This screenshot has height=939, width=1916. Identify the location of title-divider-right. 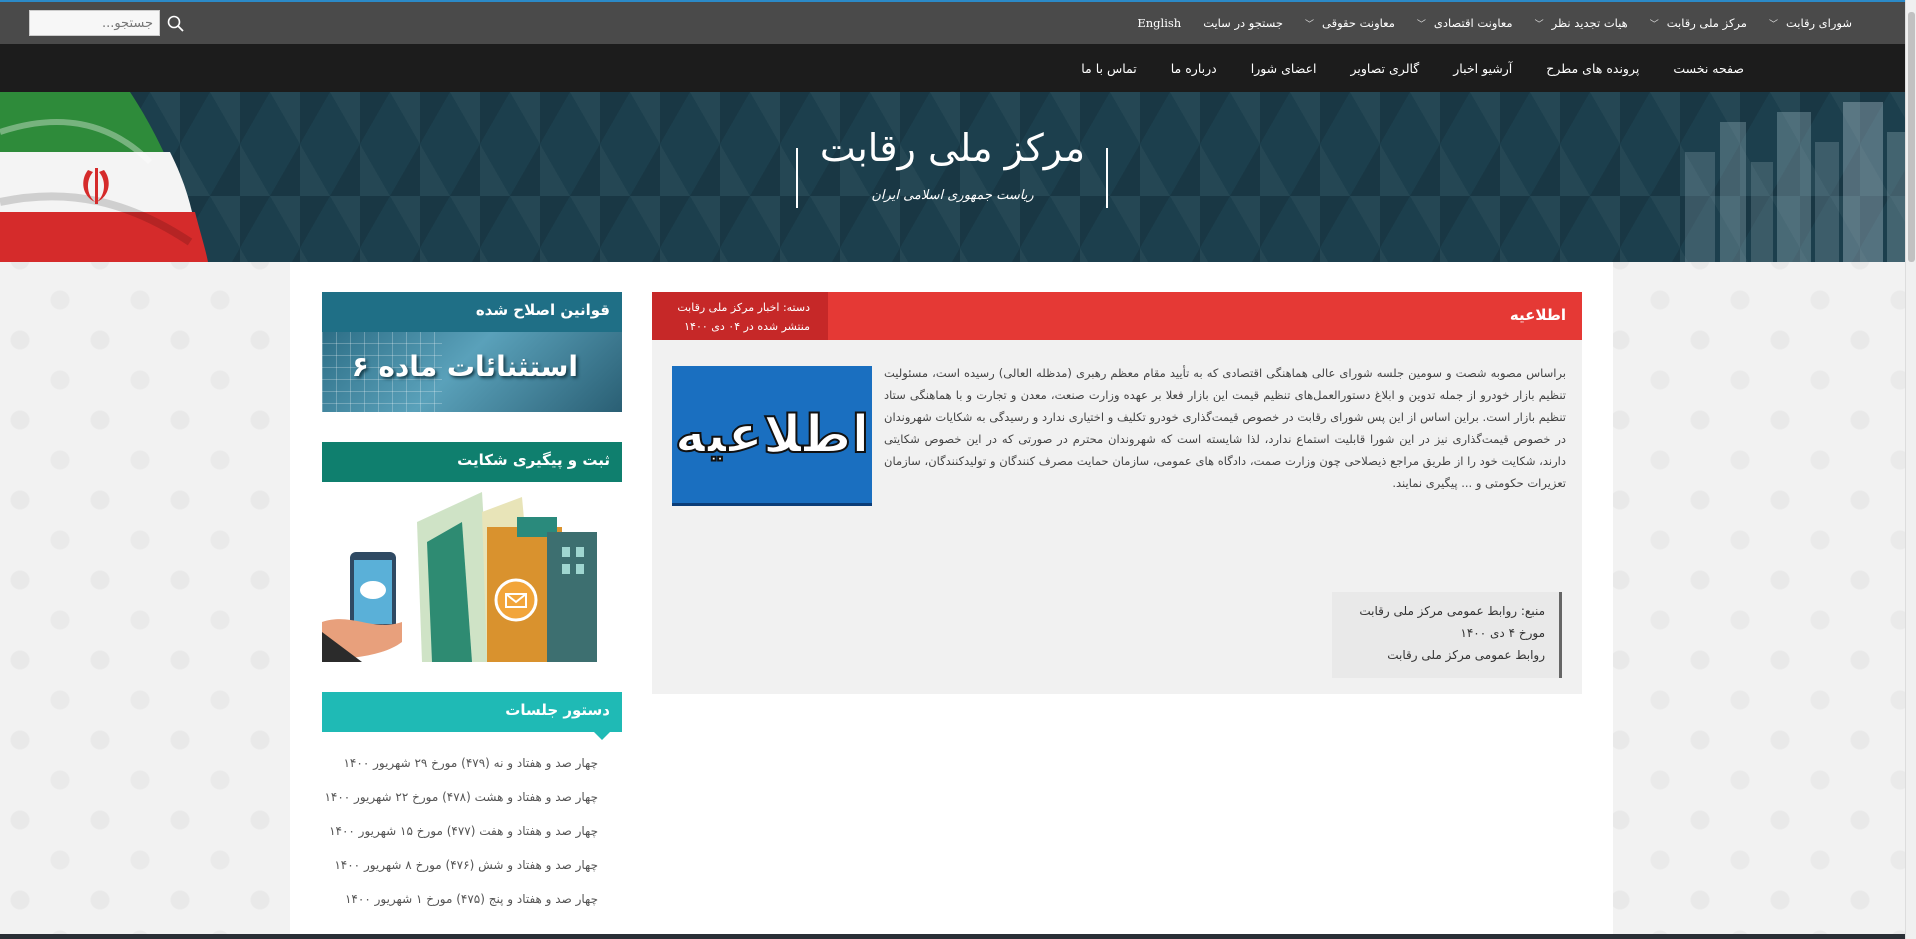
(1107, 178).